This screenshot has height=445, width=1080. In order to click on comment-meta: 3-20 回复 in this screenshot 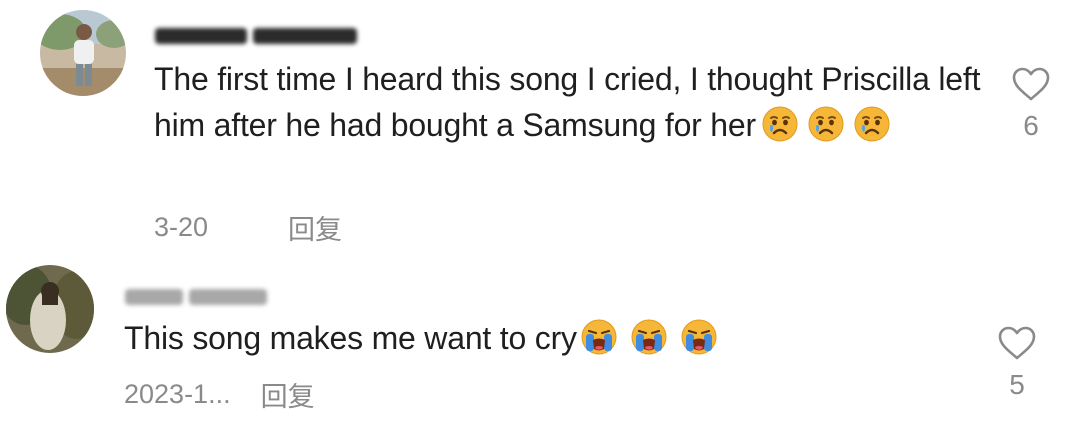, I will do `click(248, 227)`.